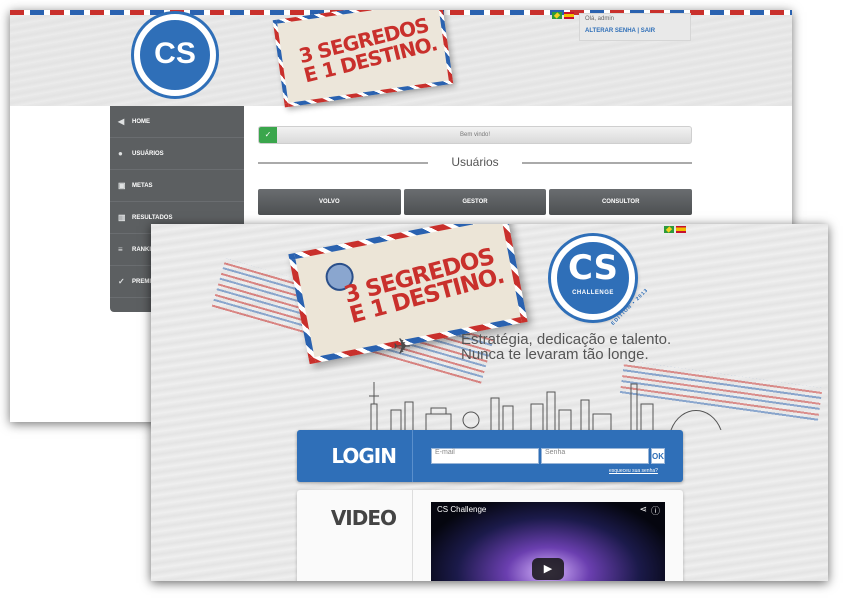 Image resolution: width=844 pixels, height=604 pixels. What do you see at coordinates (593, 268) in the screenshot?
I see `logo-main-text: CS` at bounding box center [593, 268].